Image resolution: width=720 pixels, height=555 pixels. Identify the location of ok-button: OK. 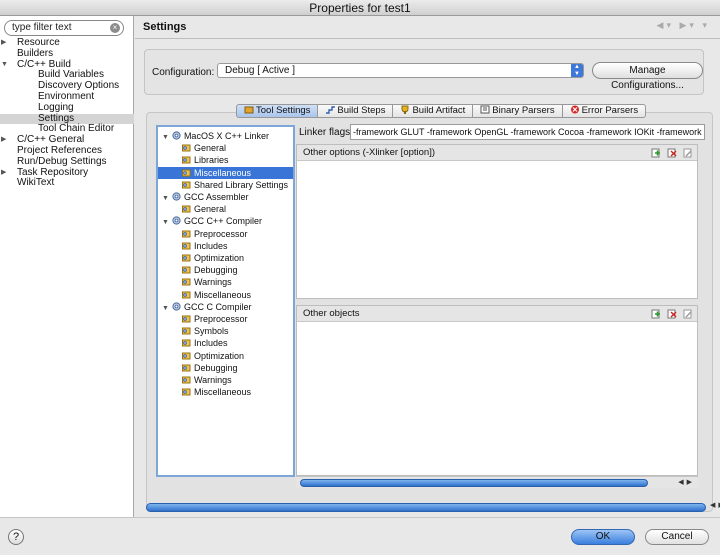
(603, 537).